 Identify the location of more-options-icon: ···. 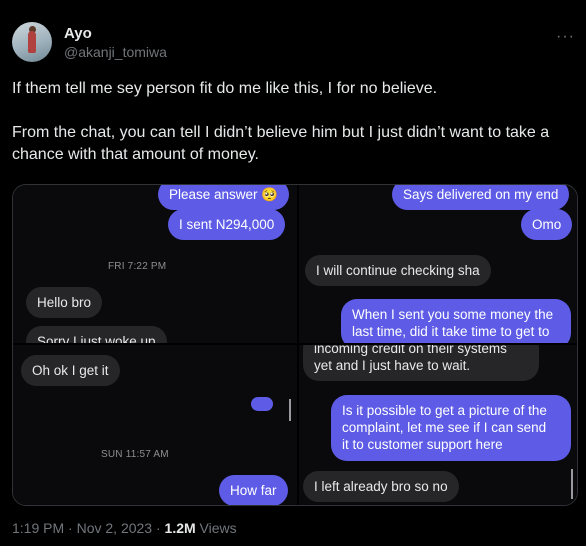
(565, 37).